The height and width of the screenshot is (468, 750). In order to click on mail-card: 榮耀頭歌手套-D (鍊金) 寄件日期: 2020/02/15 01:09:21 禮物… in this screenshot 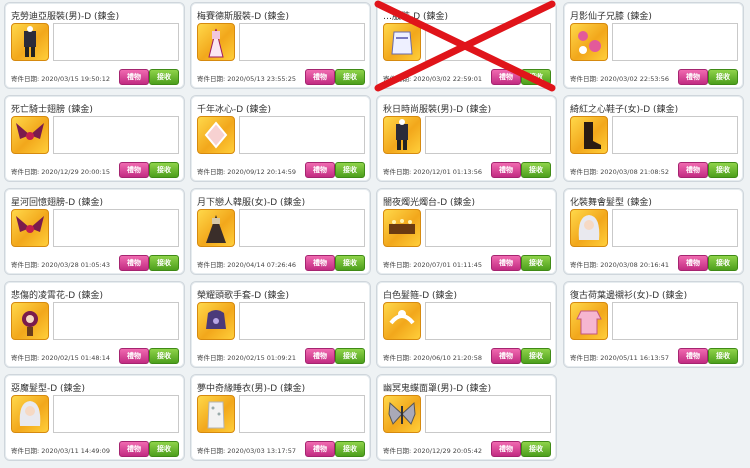, I will do `click(280, 324)`.